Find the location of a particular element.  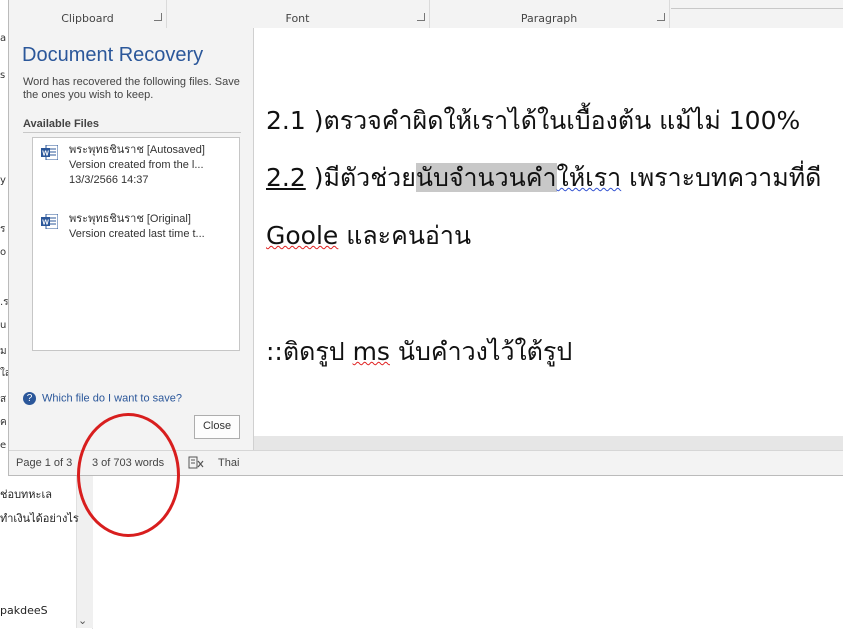

ribbon-group-clipboard: Clipboard is located at coordinates (88, 14).